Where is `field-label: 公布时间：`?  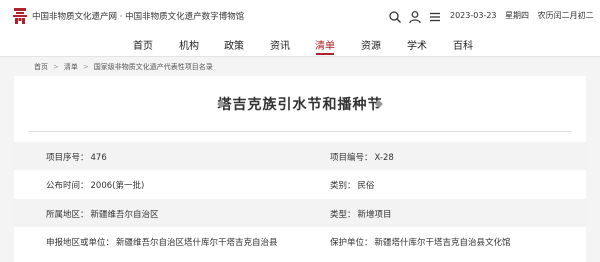 field-label: 公布时间： is located at coordinates (67, 186).